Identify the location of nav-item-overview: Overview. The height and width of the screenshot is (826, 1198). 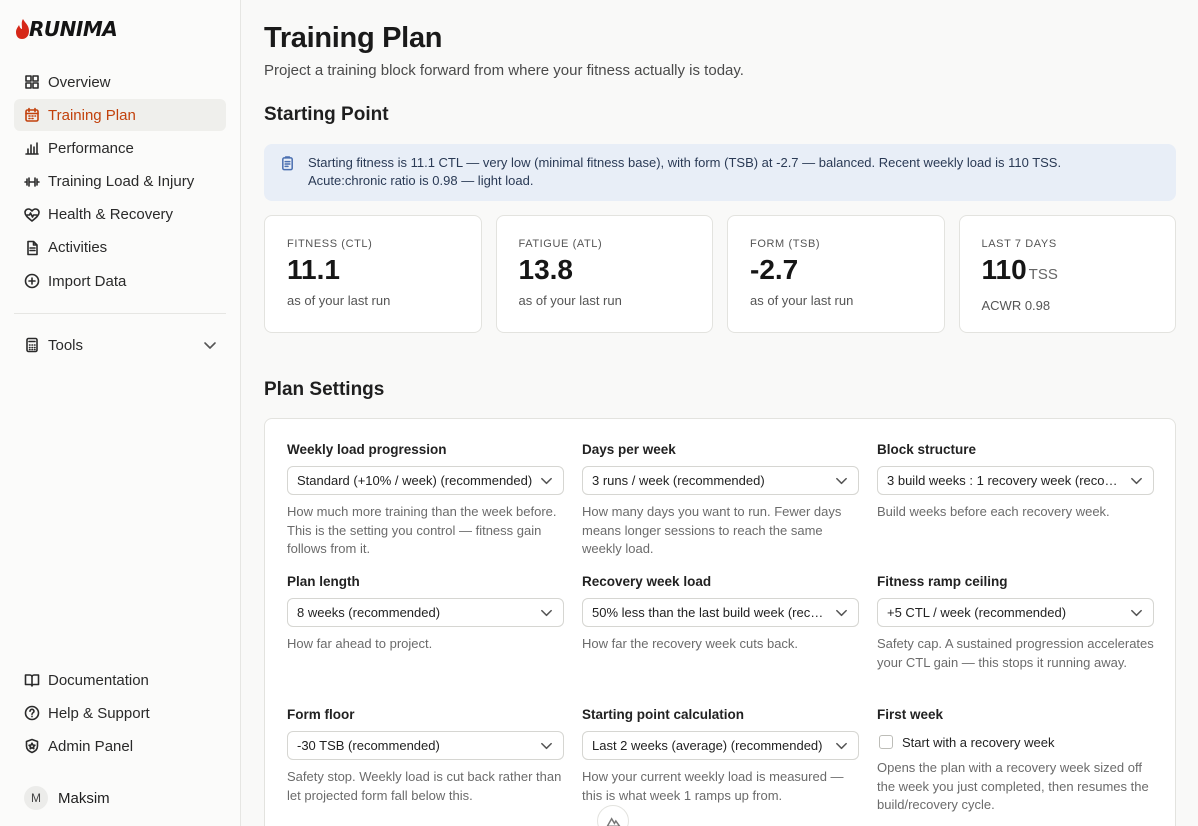
(120, 82).